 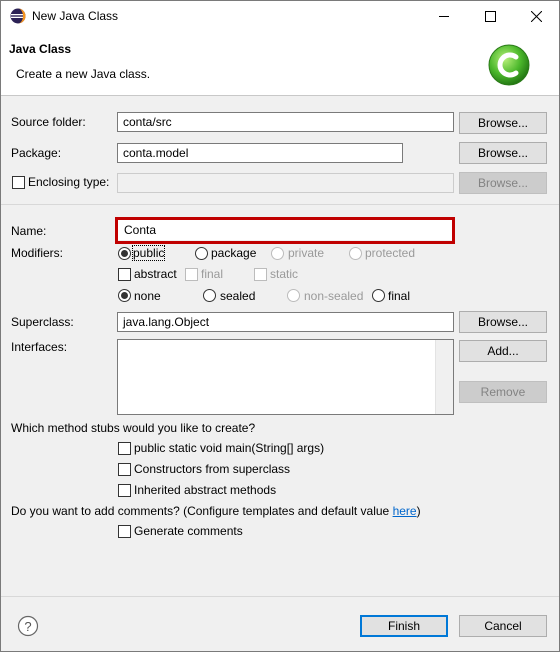 What do you see at coordinates (155, 274) in the screenshot?
I see `modifier-abstract-label: abstract` at bounding box center [155, 274].